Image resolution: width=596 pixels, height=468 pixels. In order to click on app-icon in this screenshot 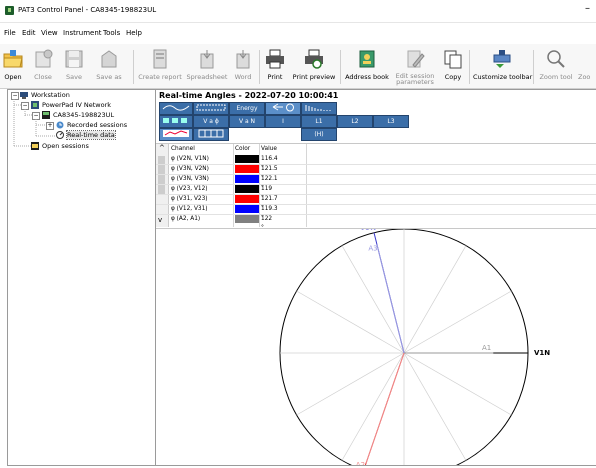, I will do `click(9, 10)`.